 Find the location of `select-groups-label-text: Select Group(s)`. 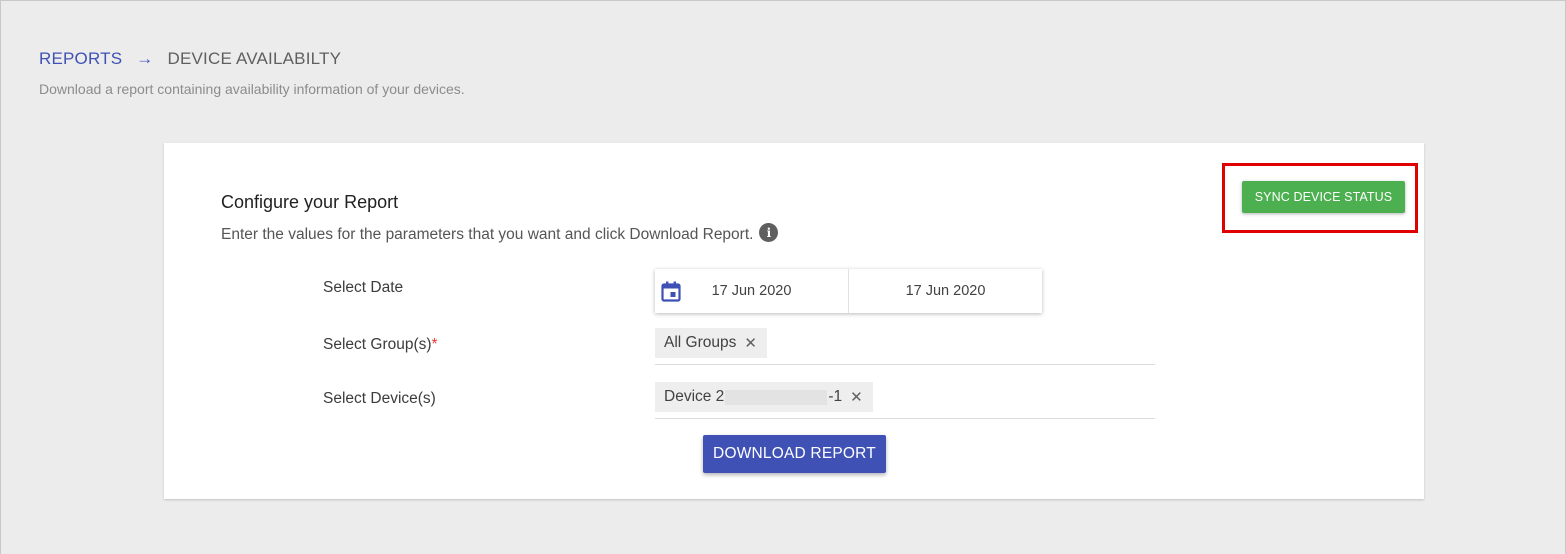

select-groups-label-text: Select Group(s) is located at coordinates (377, 344).